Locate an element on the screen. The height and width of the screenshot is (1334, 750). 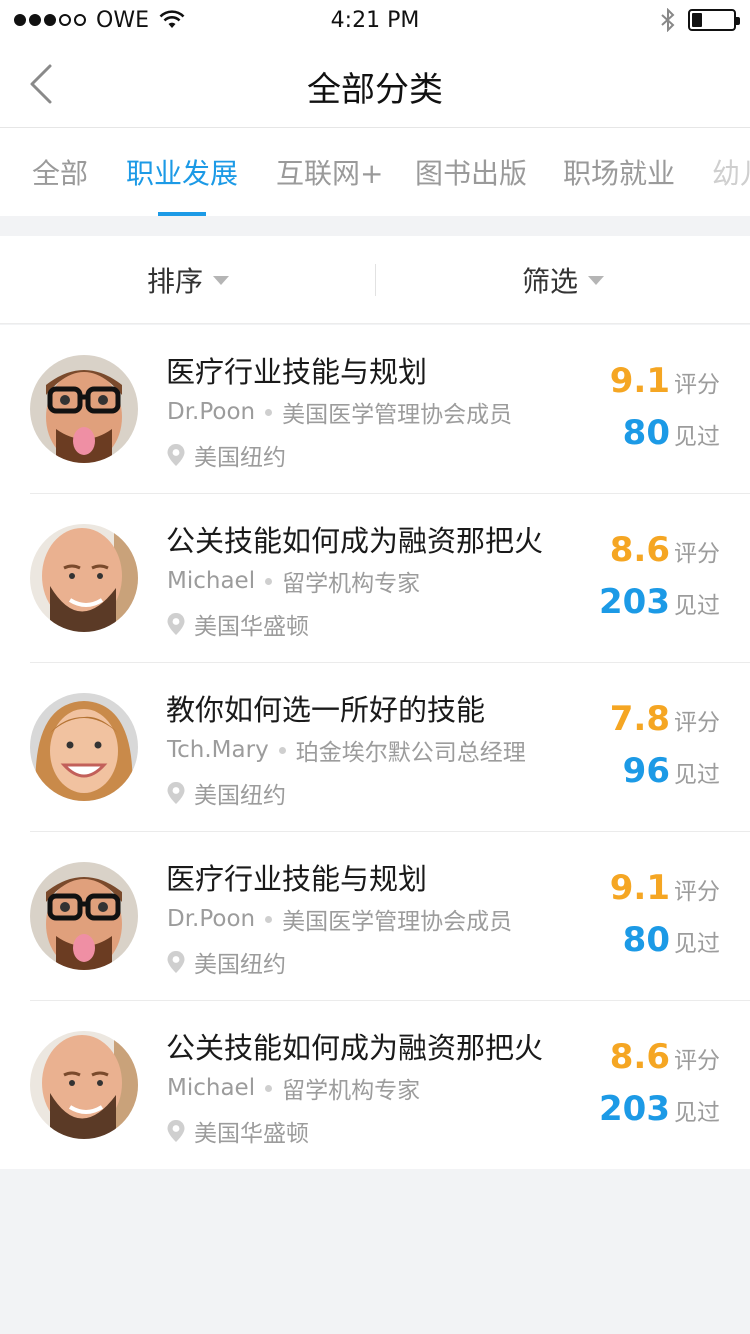
battery-icon is located at coordinates (714, 20).